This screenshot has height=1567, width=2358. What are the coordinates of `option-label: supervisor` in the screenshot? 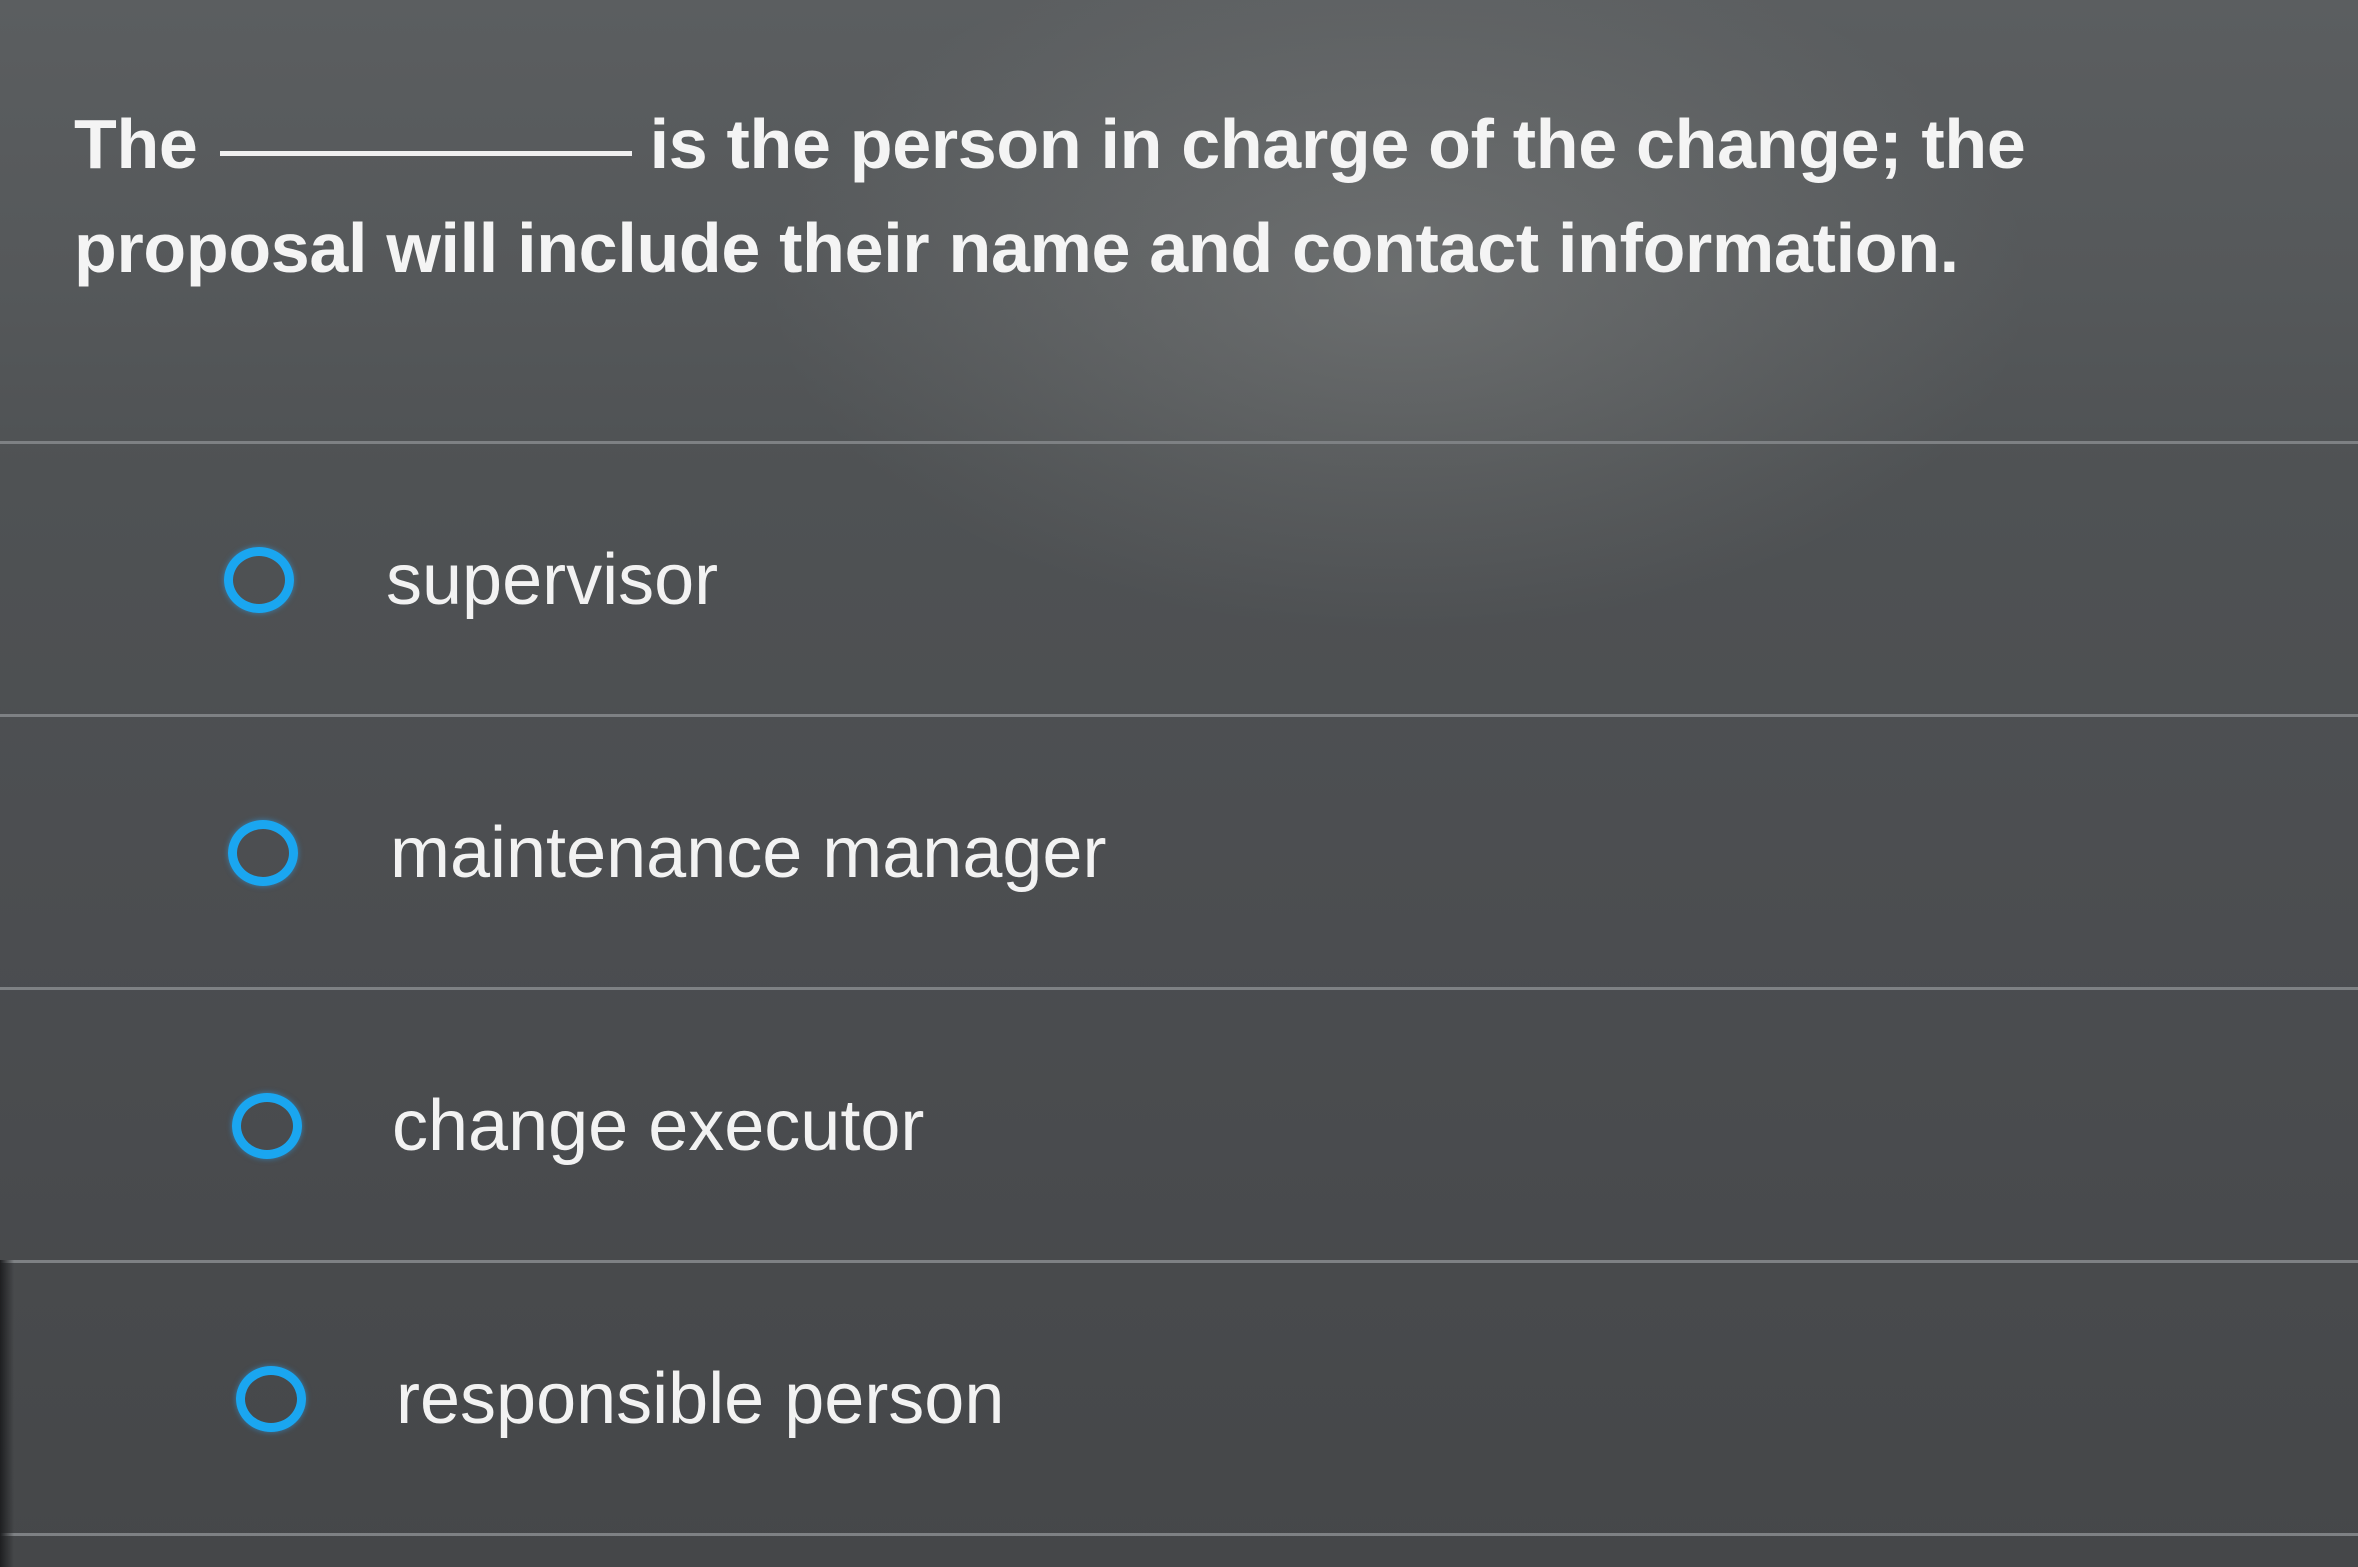 It's located at (552, 580).